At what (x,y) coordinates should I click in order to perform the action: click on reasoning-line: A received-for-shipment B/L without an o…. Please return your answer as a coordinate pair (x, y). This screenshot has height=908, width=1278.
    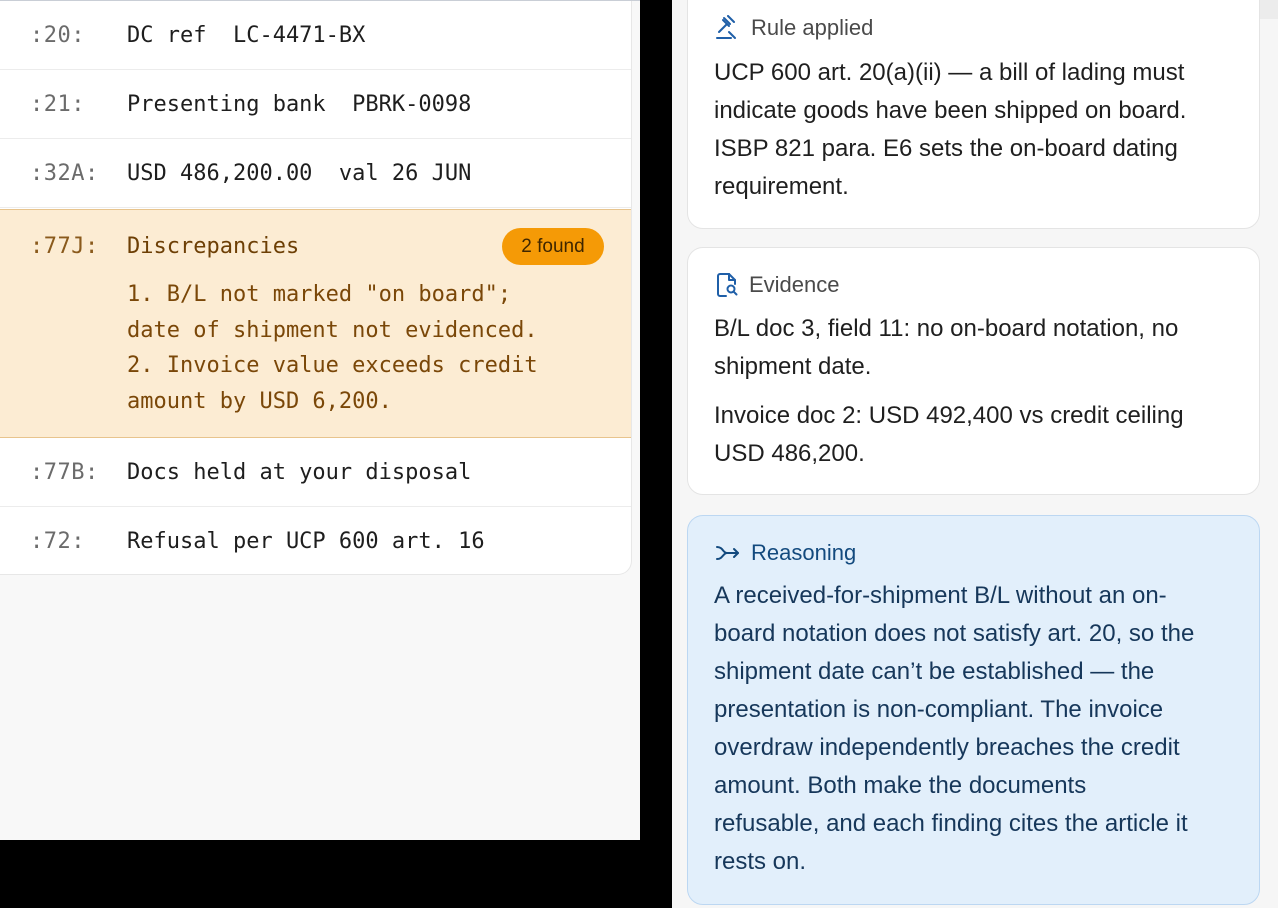
    Looking at the image, I should click on (940, 595).